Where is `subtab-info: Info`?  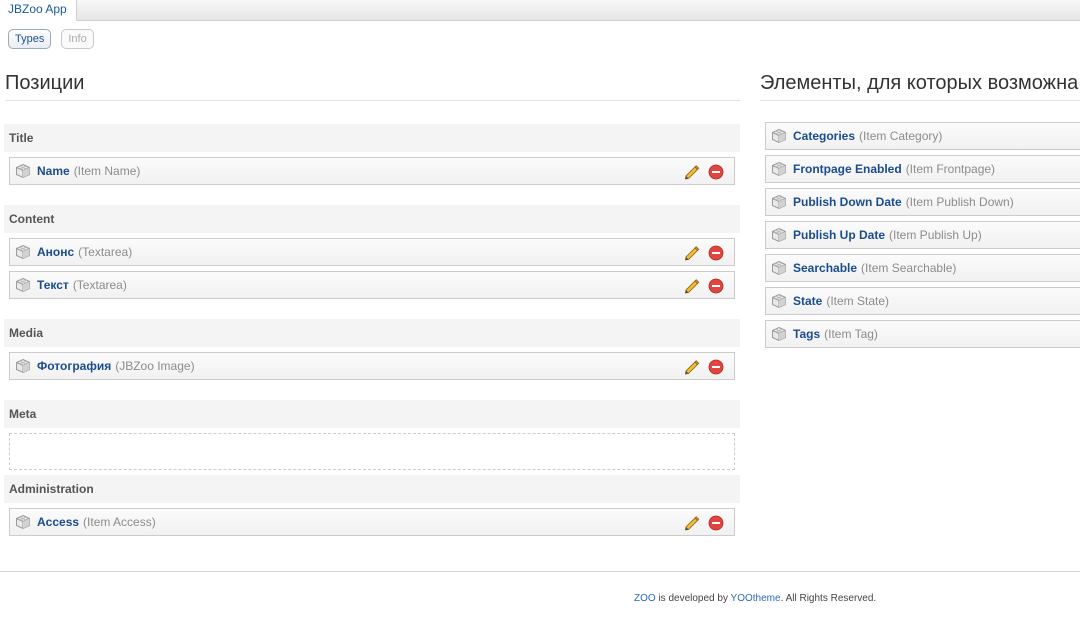 subtab-info: Info is located at coordinates (77, 39).